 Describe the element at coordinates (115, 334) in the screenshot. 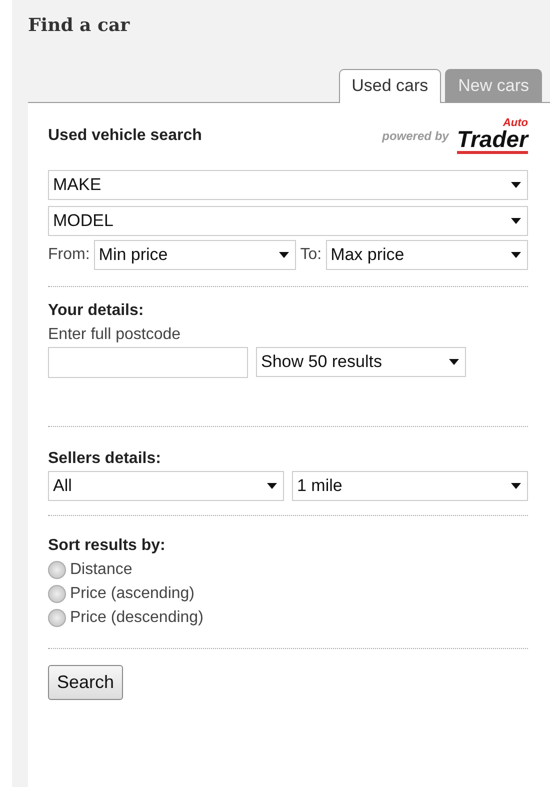

I see `postcode-label: Enter full postcode` at that location.